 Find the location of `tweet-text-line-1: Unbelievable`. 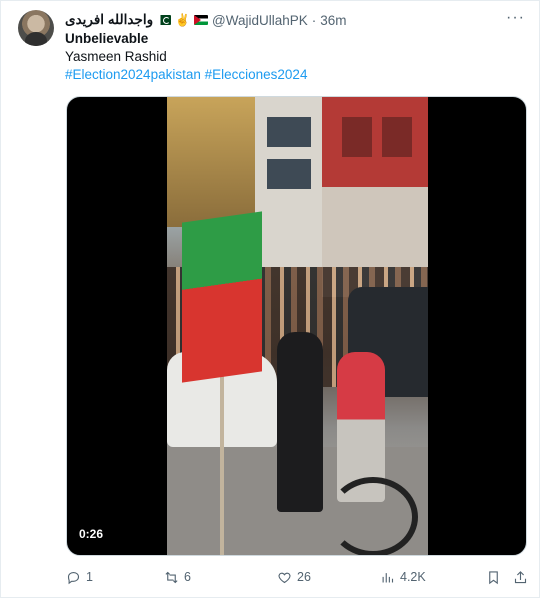

tweet-text-line-1: Unbelievable is located at coordinates (107, 38).